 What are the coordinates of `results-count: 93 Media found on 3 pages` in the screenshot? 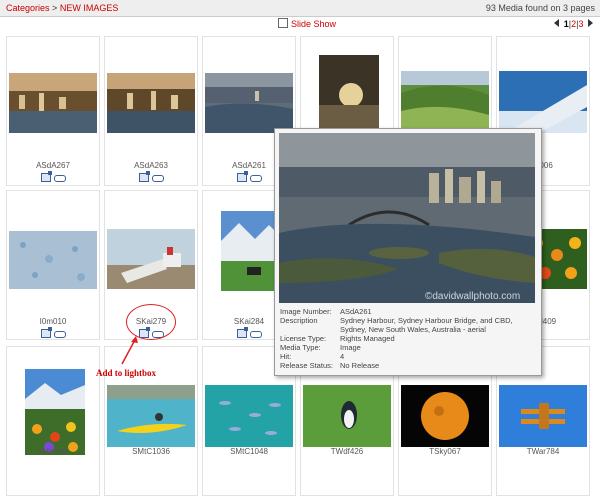 It's located at (540, 8).